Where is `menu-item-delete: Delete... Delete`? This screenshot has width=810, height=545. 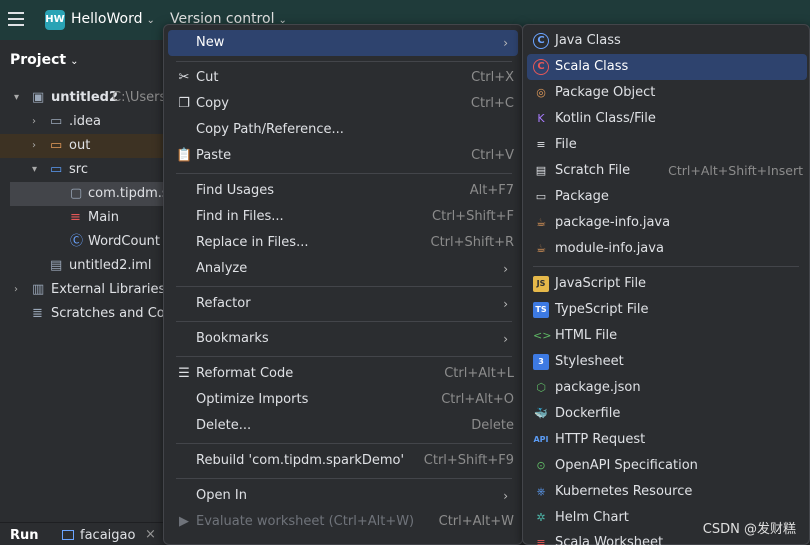 menu-item-delete: Delete... Delete is located at coordinates (343, 426).